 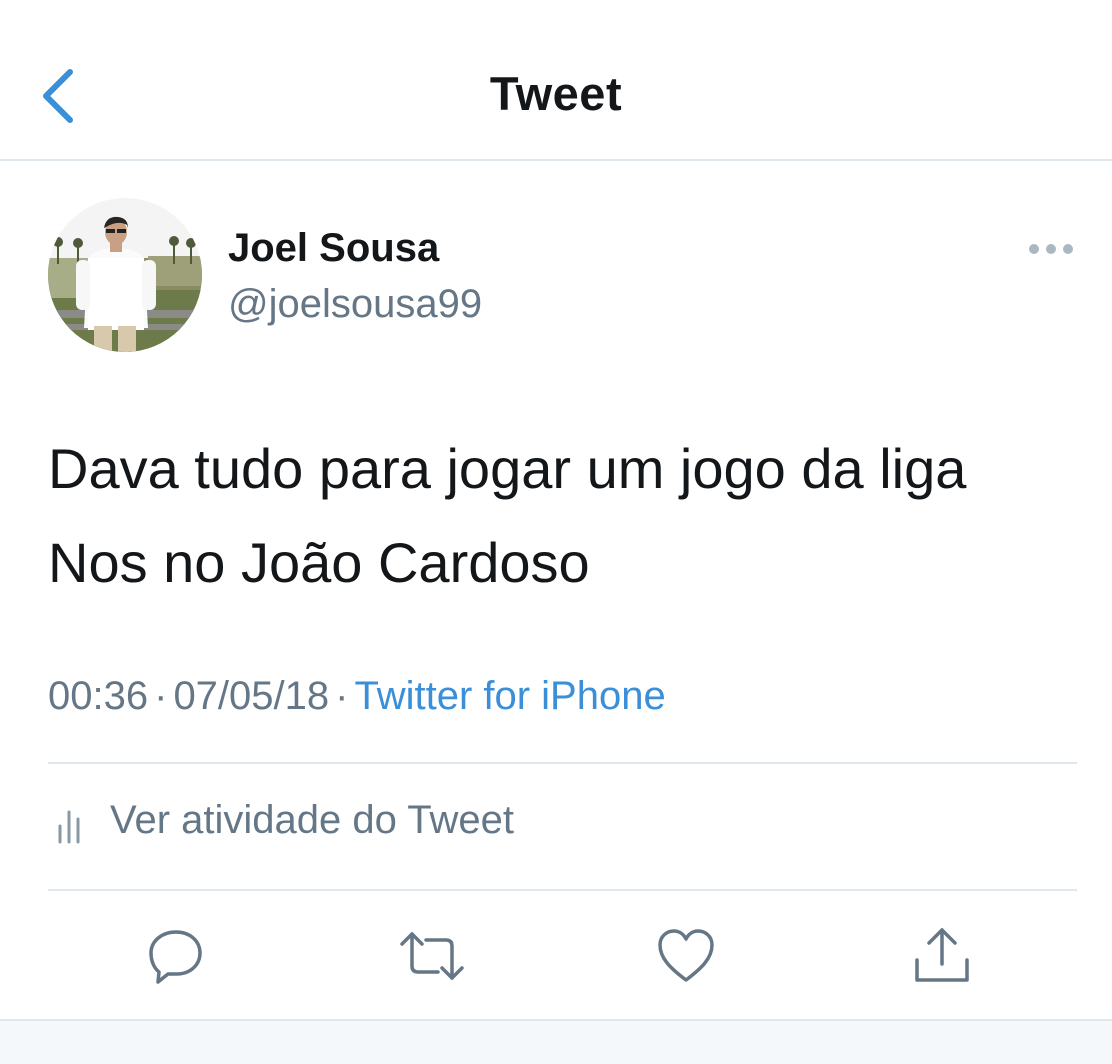 What do you see at coordinates (251, 696) in the screenshot?
I see `tweet-date: 07/05/18` at bounding box center [251, 696].